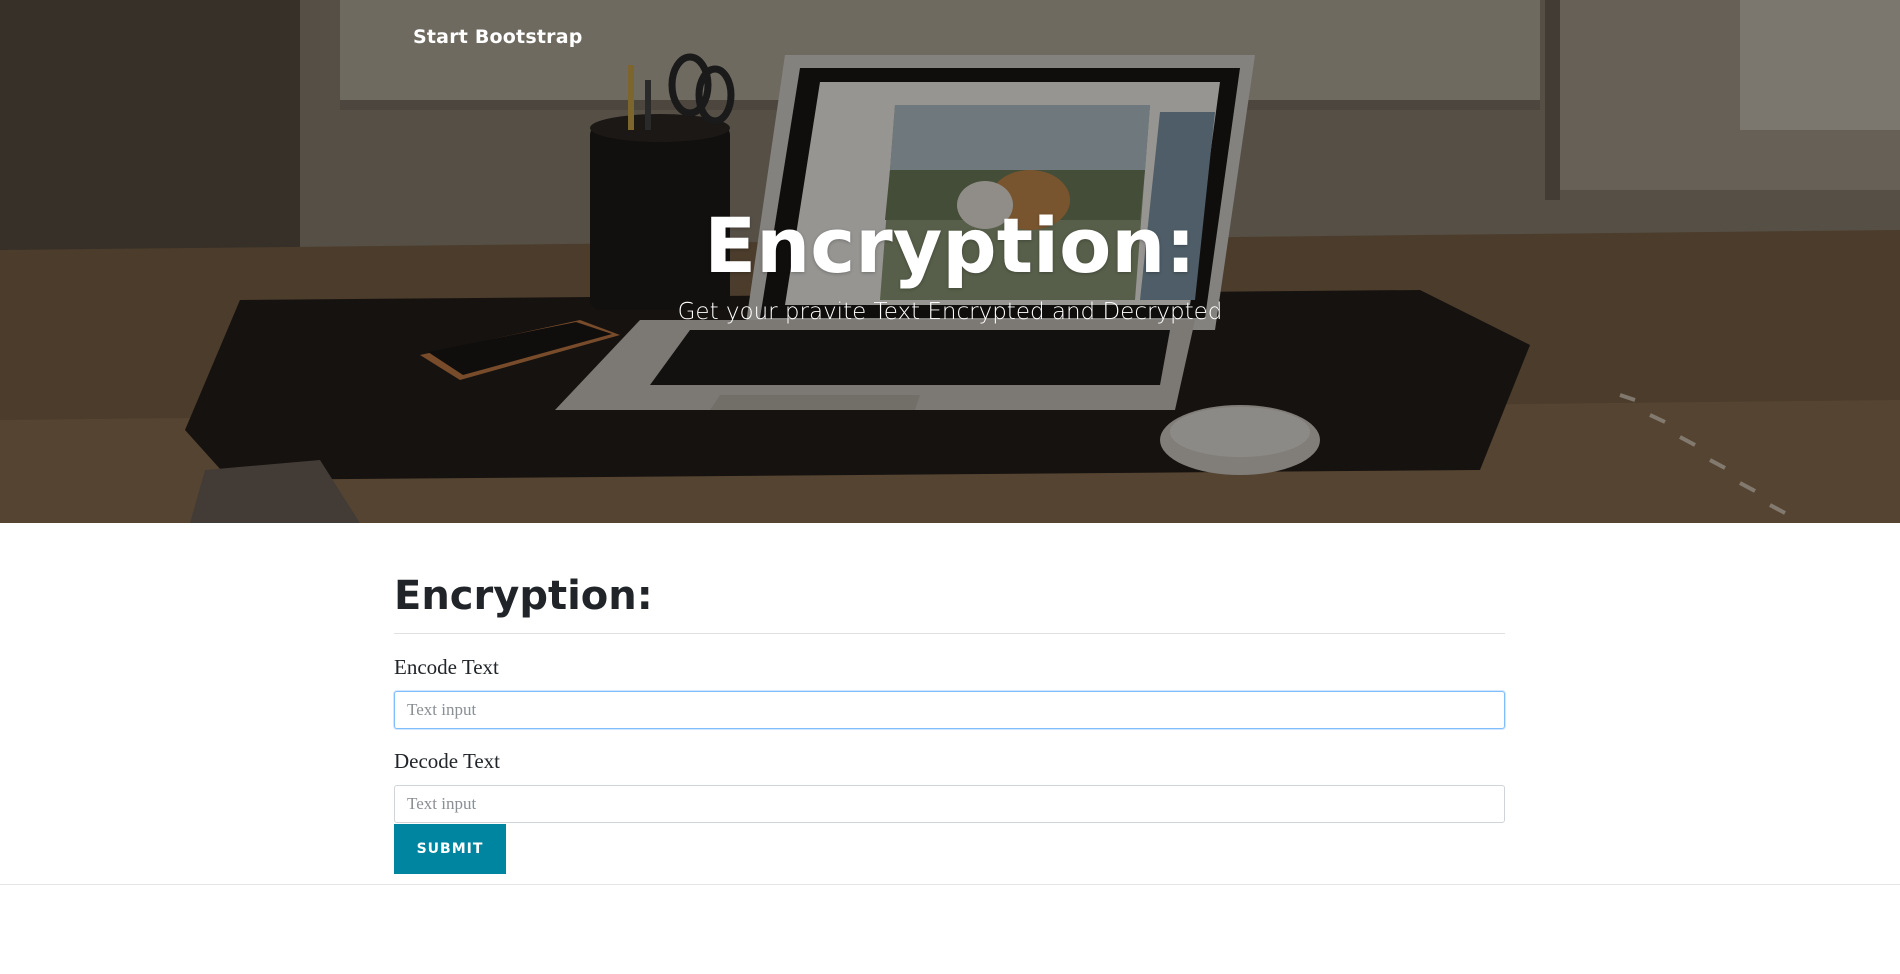  What do you see at coordinates (498, 37) in the screenshot?
I see `navbar-brand: Start Bootstrap` at bounding box center [498, 37].